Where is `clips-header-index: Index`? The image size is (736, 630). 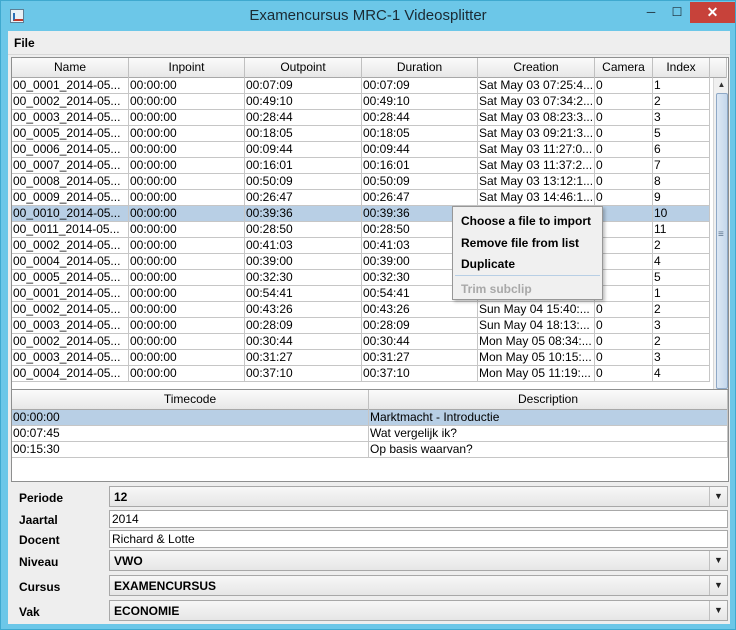 clips-header-index: Index is located at coordinates (681, 68).